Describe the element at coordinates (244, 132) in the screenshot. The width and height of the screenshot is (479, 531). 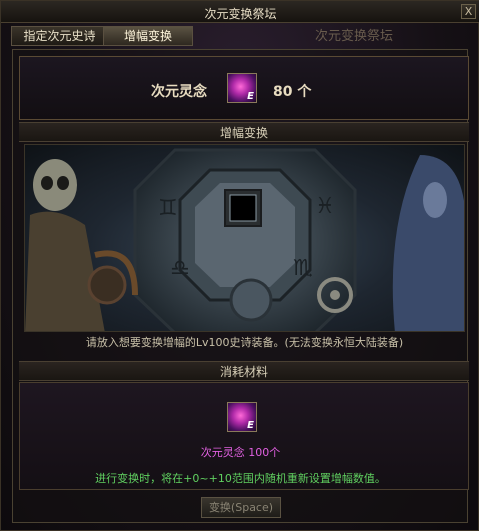
I see `altar-section-header: 增幅变换` at that location.